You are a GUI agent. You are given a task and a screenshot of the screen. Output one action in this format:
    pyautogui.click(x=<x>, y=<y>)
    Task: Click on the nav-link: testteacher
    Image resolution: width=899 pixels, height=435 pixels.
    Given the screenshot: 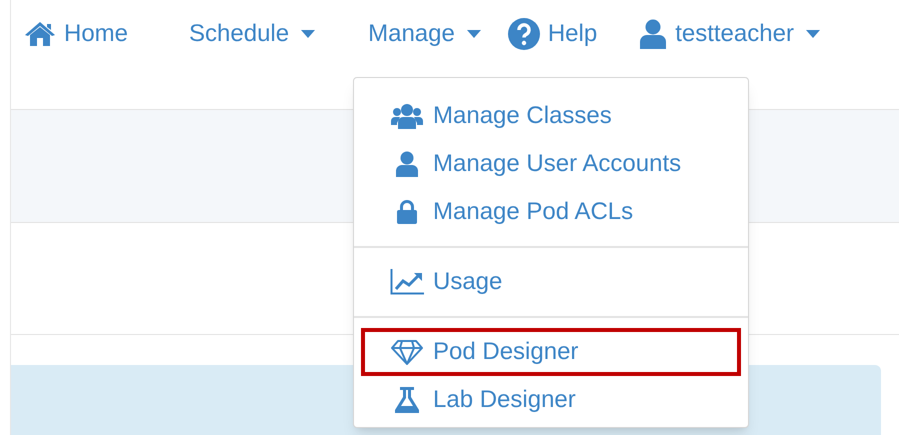 What is the action you would take?
    pyautogui.click(x=729, y=34)
    